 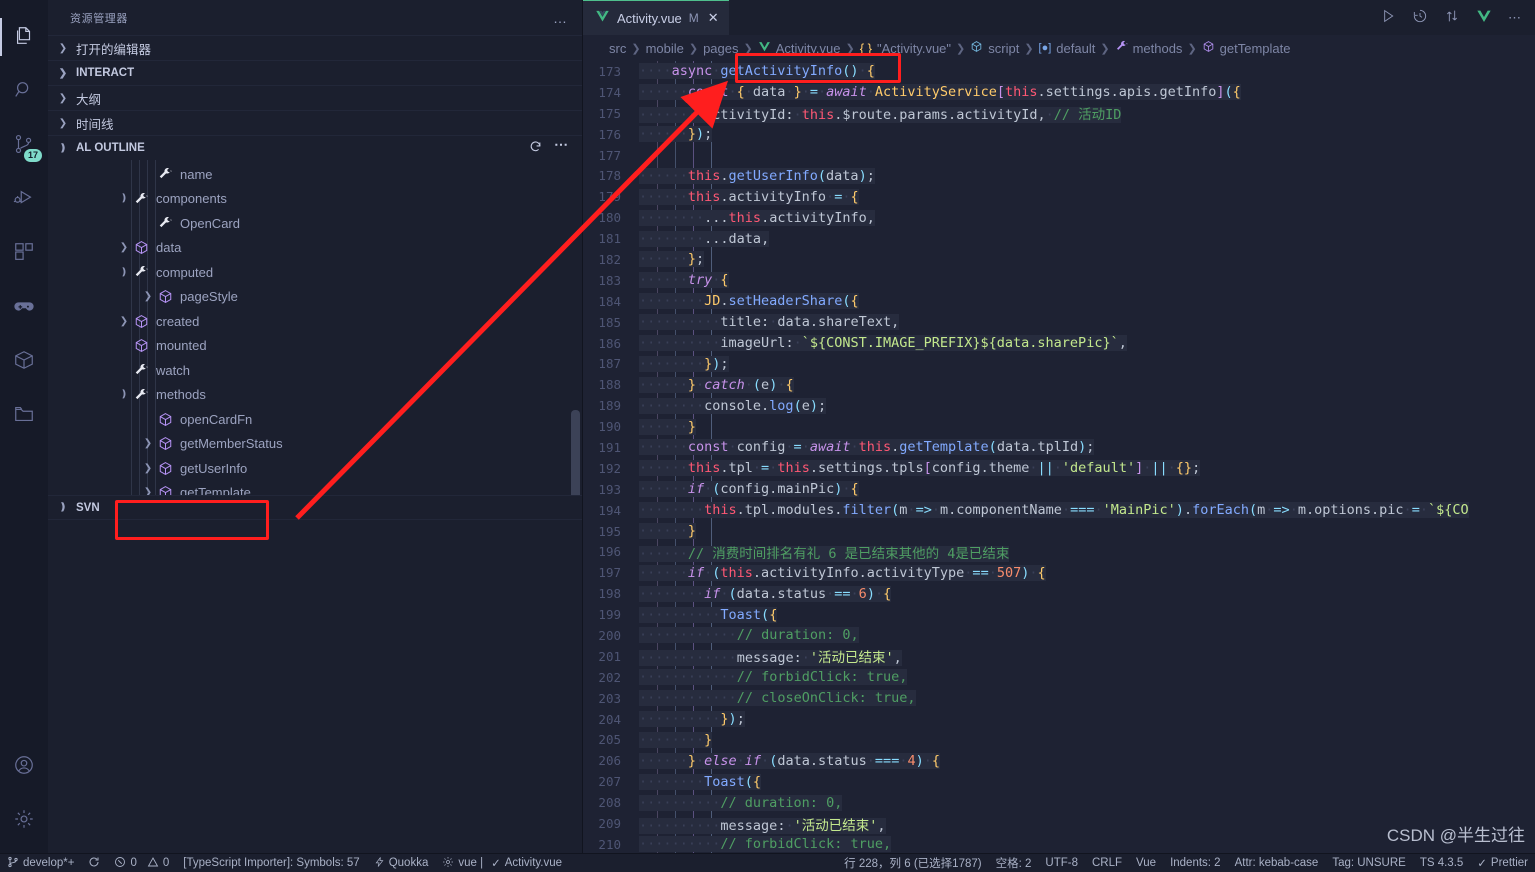 What do you see at coordinates (271, 863) in the screenshot?
I see `status-ts-importer: [TypeScript Importer]: Symbols: 57` at bounding box center [271, 863].